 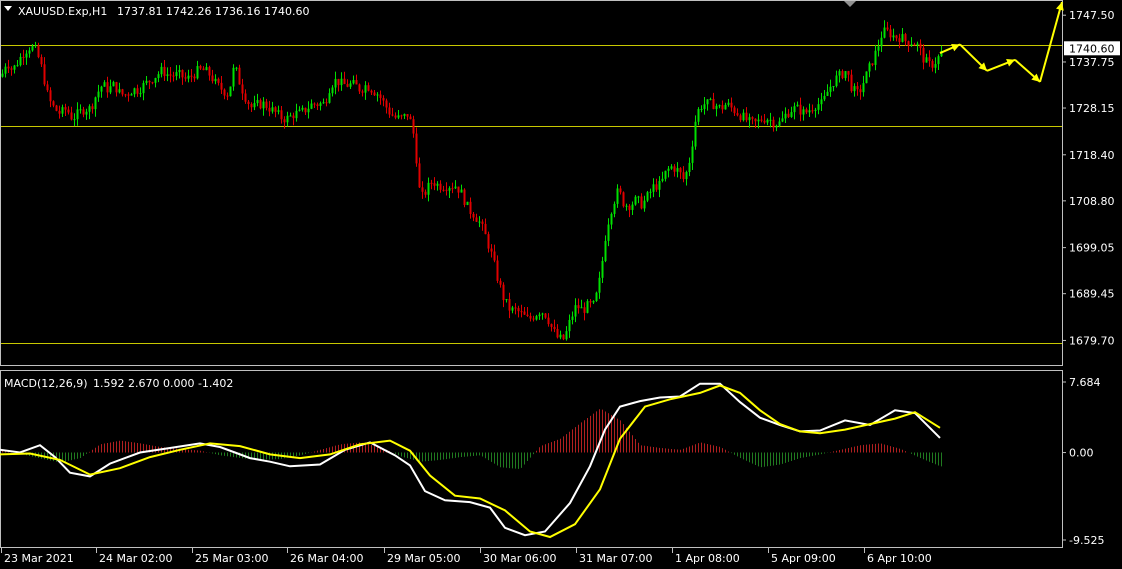 What do you see at coordinates (213, 11) in the screenshot?
I see `ohlc-values: 1737.81 1742.26 1736.16 1740.60` at bounding box center [213, 11].